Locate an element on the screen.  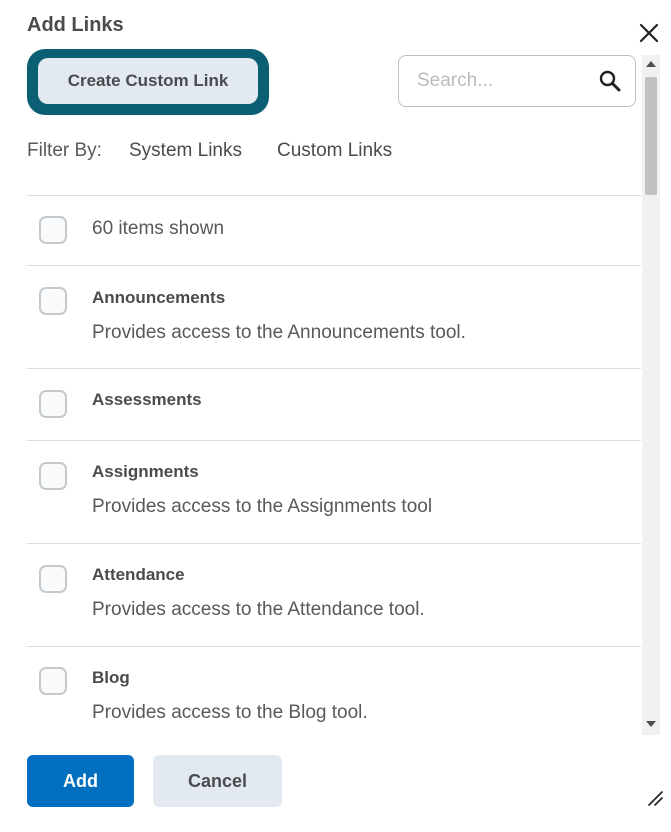
filter-system-links: System Links is located at coordinates (185, 151).